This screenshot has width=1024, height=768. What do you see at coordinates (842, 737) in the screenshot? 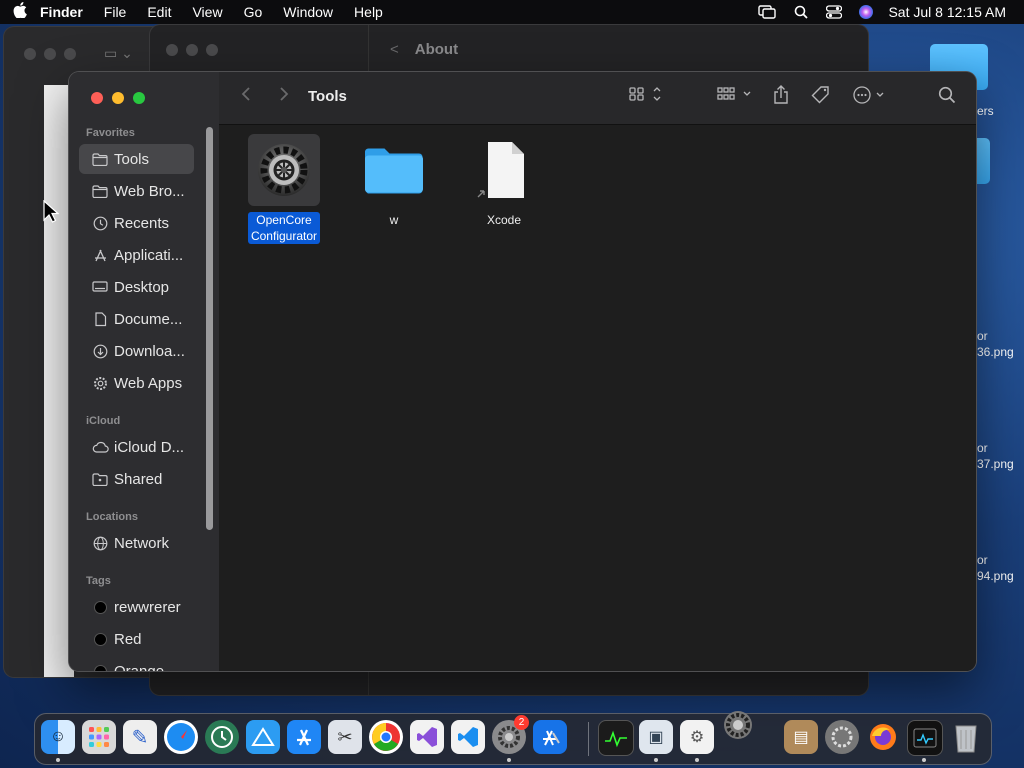
I see `dock-disk-utility-icon` at bounding box center [842, 737].